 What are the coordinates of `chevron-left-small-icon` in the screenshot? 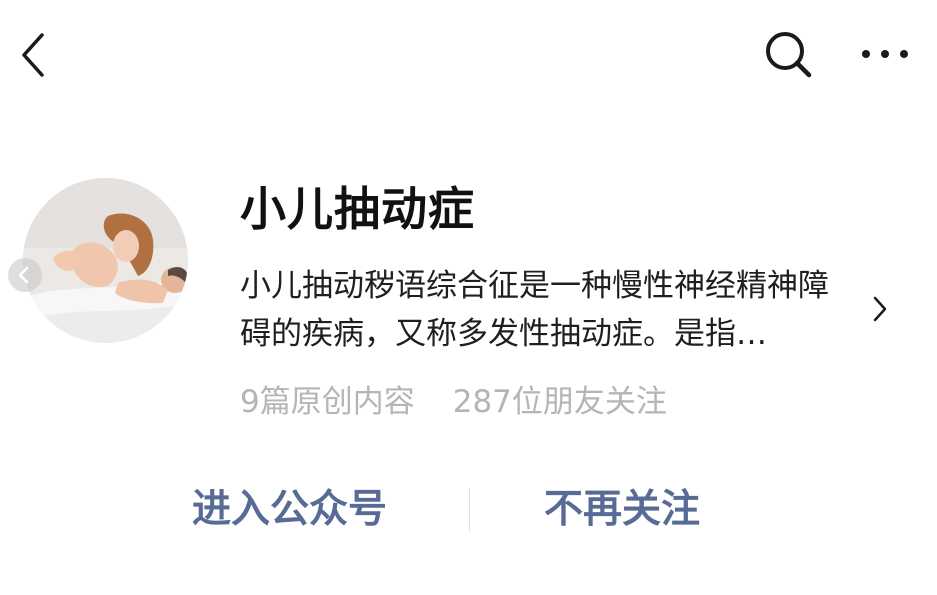 It's located at (23, 275).